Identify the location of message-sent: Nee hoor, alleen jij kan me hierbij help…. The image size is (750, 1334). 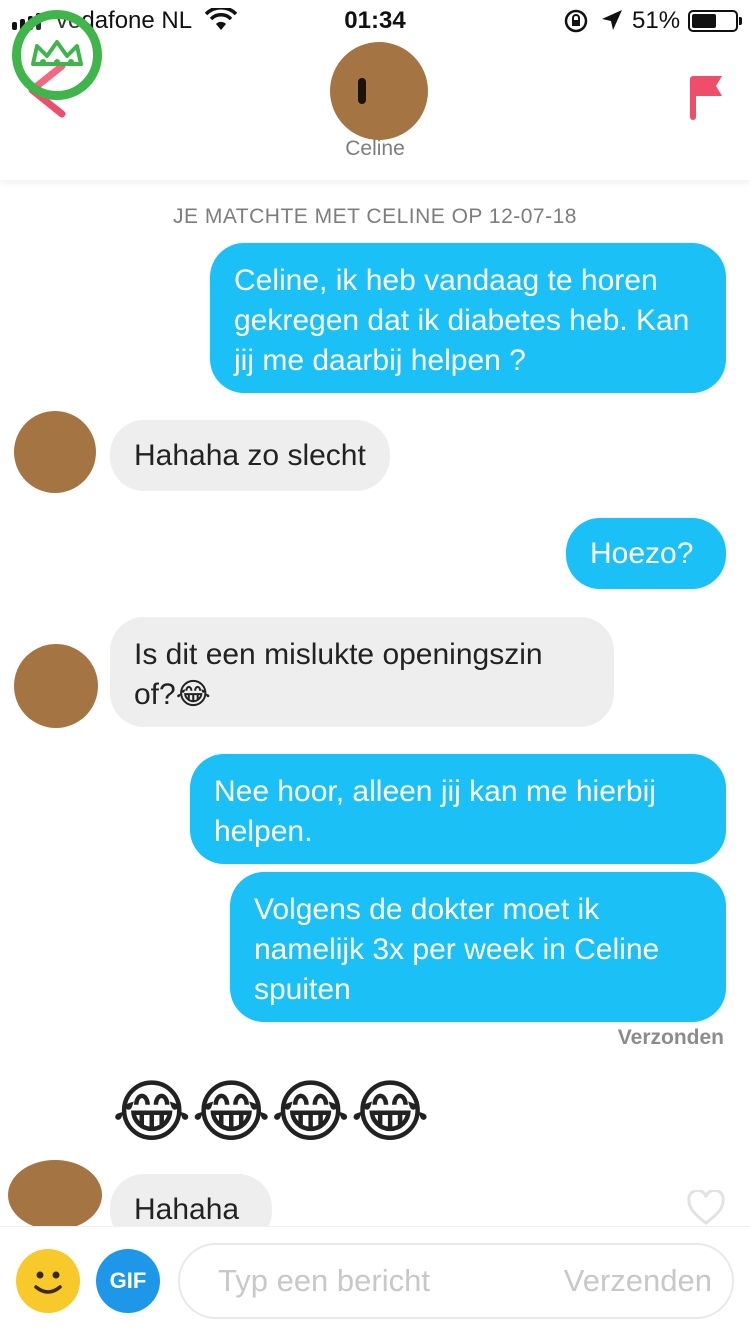
(458, 809).